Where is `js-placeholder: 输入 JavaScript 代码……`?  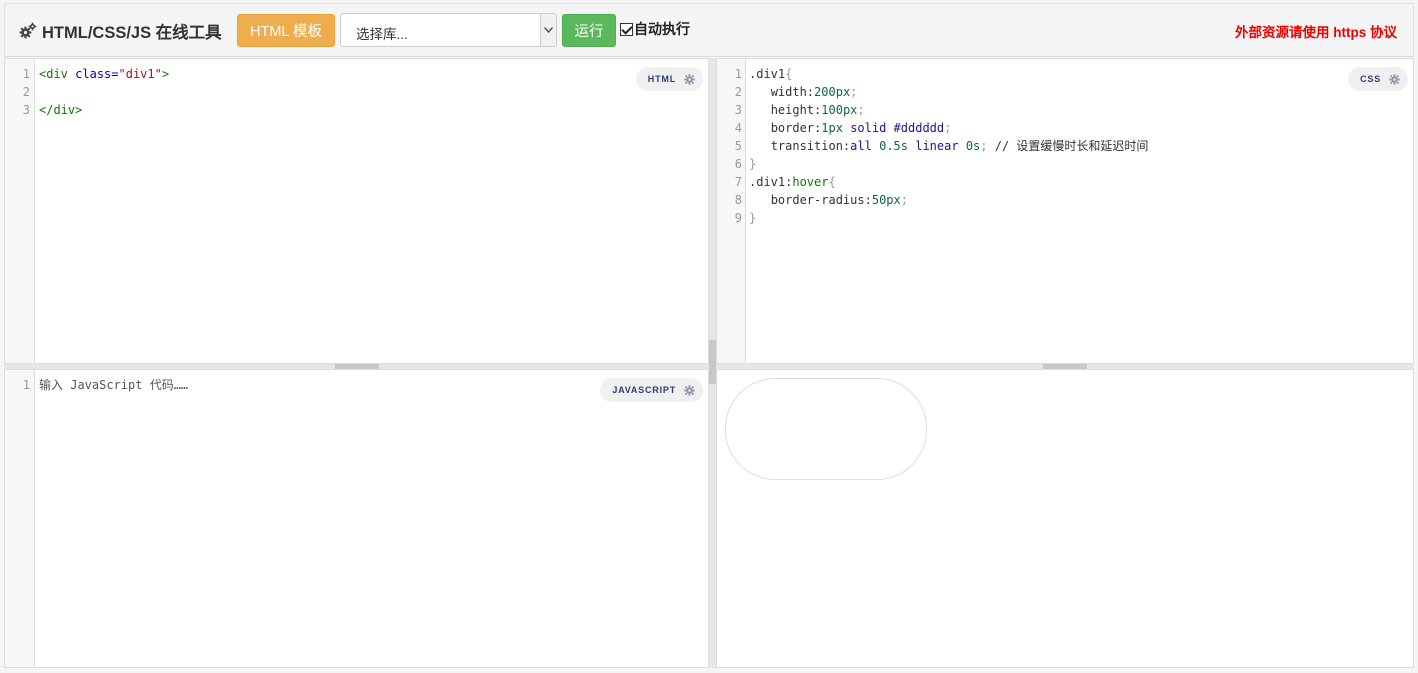 js-placeholder: 输入 JavaScript 代码…… is located at coordinates (113, 385).